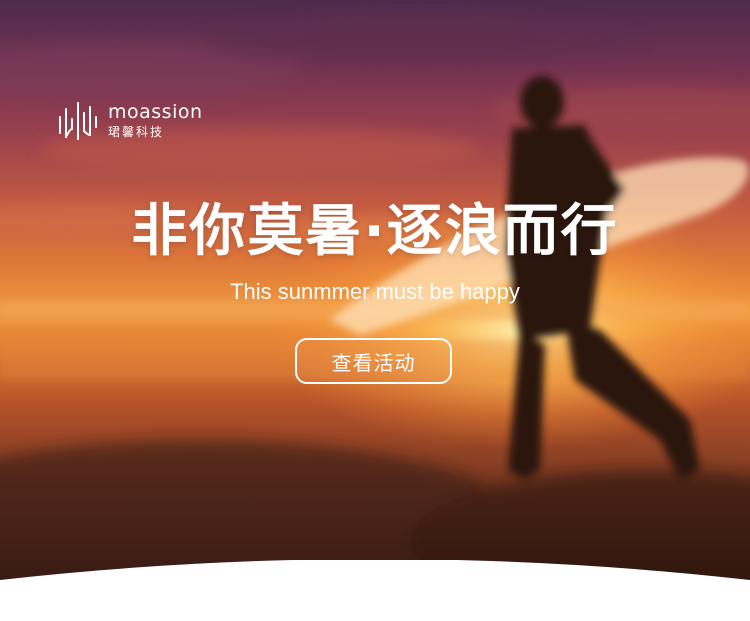 The height and width of the screenshot is (621, 750). I want to click on brand-logo: moassion 珺馨科技, so click(130, 120).